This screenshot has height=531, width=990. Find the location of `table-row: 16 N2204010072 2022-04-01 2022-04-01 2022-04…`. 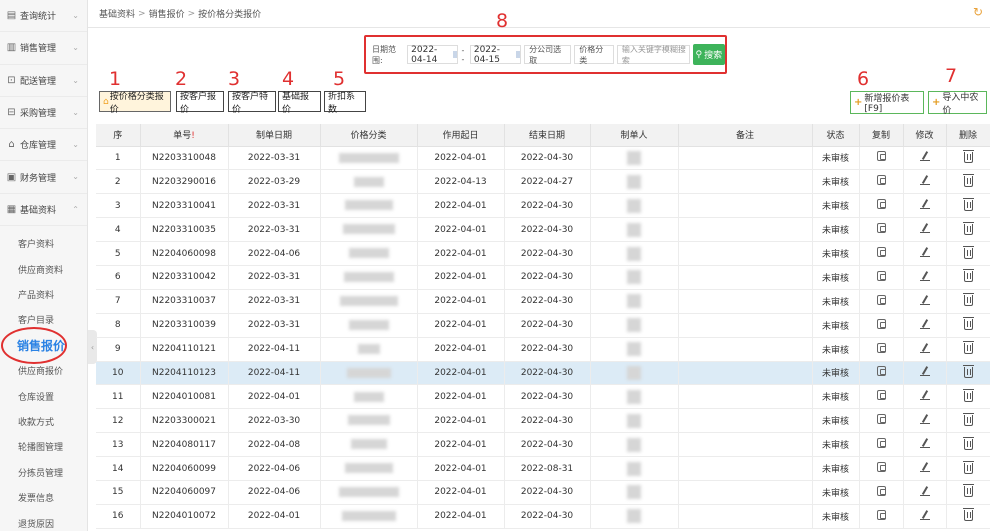

table-row: 16 N2204010072 2022-04-01 2022-04-01 2022-04… is located at coordinates (543, 516).